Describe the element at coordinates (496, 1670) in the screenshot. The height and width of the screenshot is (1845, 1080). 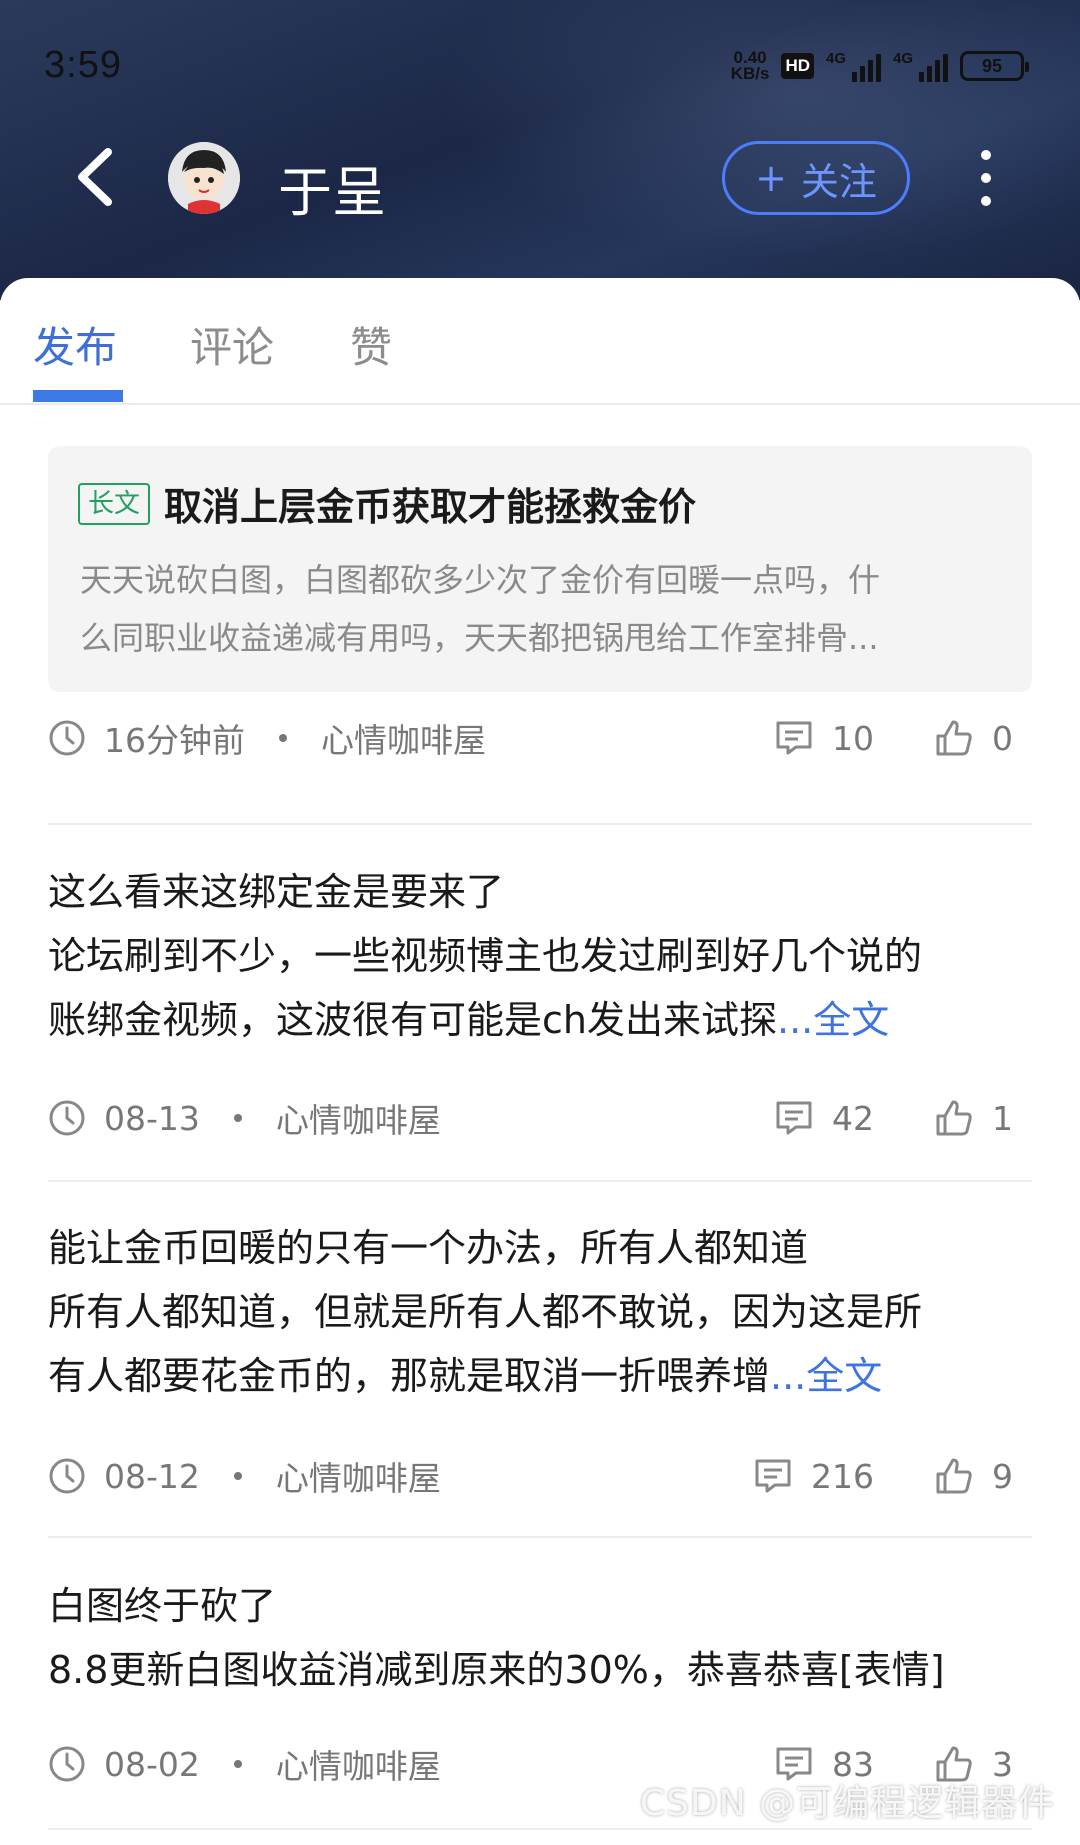
I see `post-body: 8.8更新白图收益消减到原来的30%，恭喜恭喜[表情]` at that location.